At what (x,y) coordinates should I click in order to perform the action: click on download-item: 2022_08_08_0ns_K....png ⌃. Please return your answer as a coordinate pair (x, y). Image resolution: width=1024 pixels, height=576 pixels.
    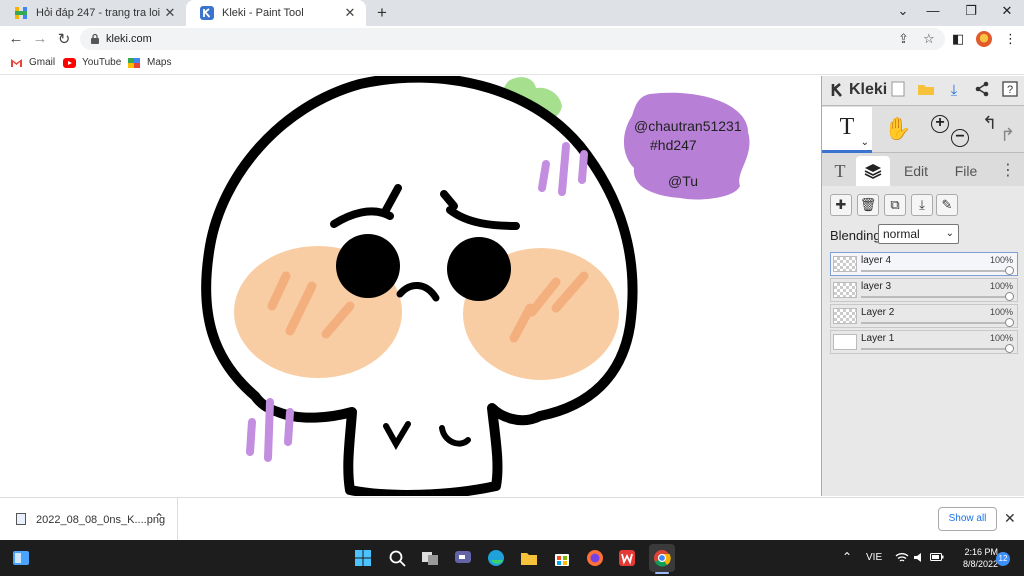
    Looking at the image, I should click on (89, 519).